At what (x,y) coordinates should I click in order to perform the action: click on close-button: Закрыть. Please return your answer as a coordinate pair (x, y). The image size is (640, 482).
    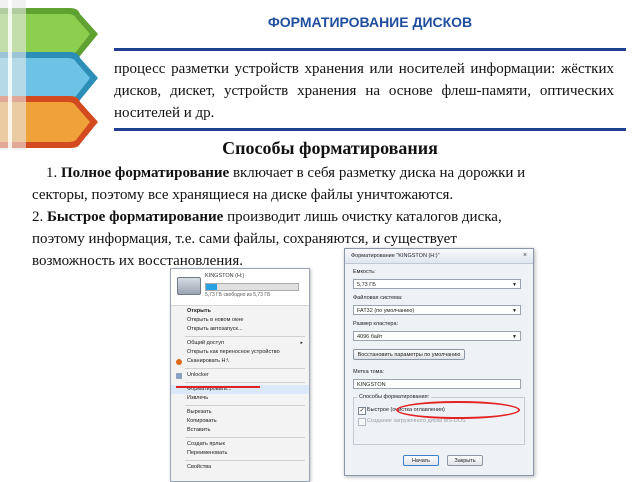
    Looking at the image, I should click on (465, 460).